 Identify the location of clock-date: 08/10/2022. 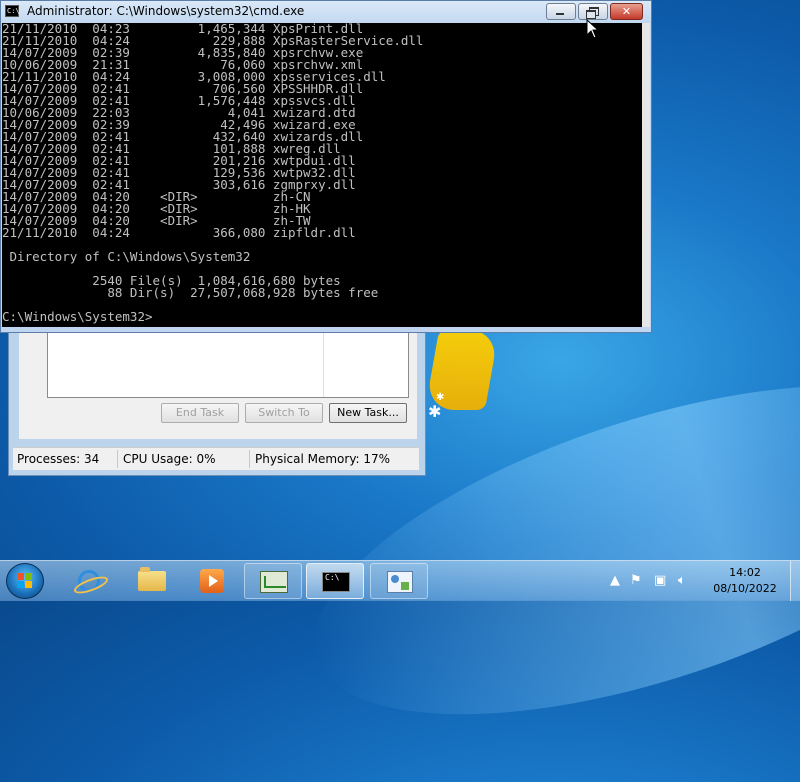
(745, 588).